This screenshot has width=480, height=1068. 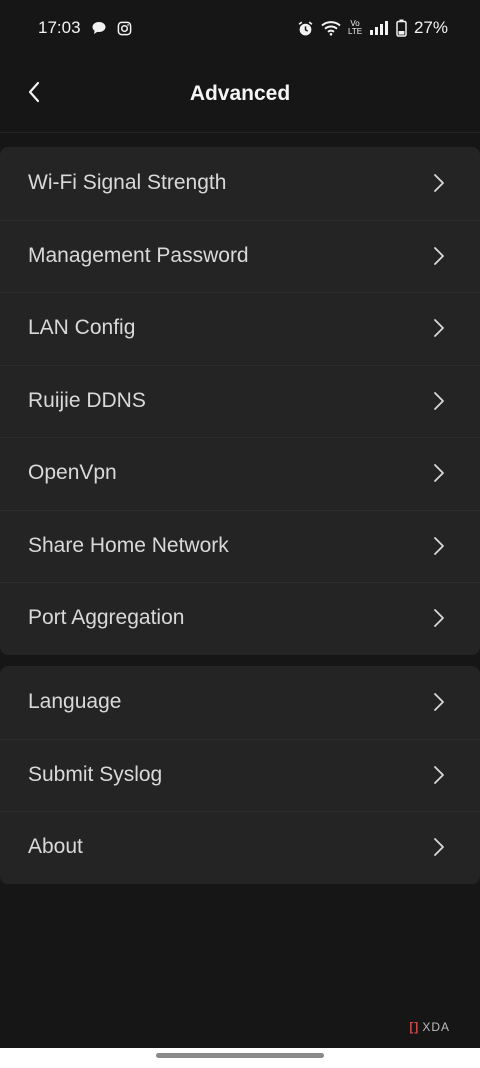 I want to click on wifi-icon, so click(x=331, y=28).